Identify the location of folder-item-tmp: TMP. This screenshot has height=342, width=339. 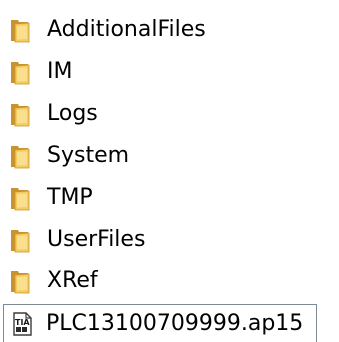
(50, 198).